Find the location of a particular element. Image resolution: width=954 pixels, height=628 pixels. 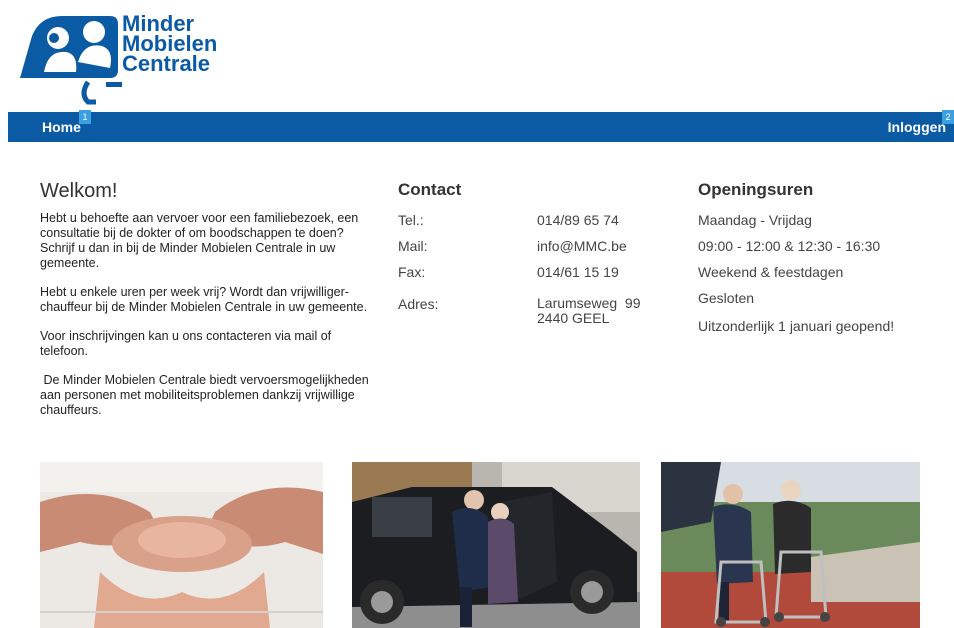

logo-wordmark: Minder Mobielen Centrale is located at coordinates (169, 44).